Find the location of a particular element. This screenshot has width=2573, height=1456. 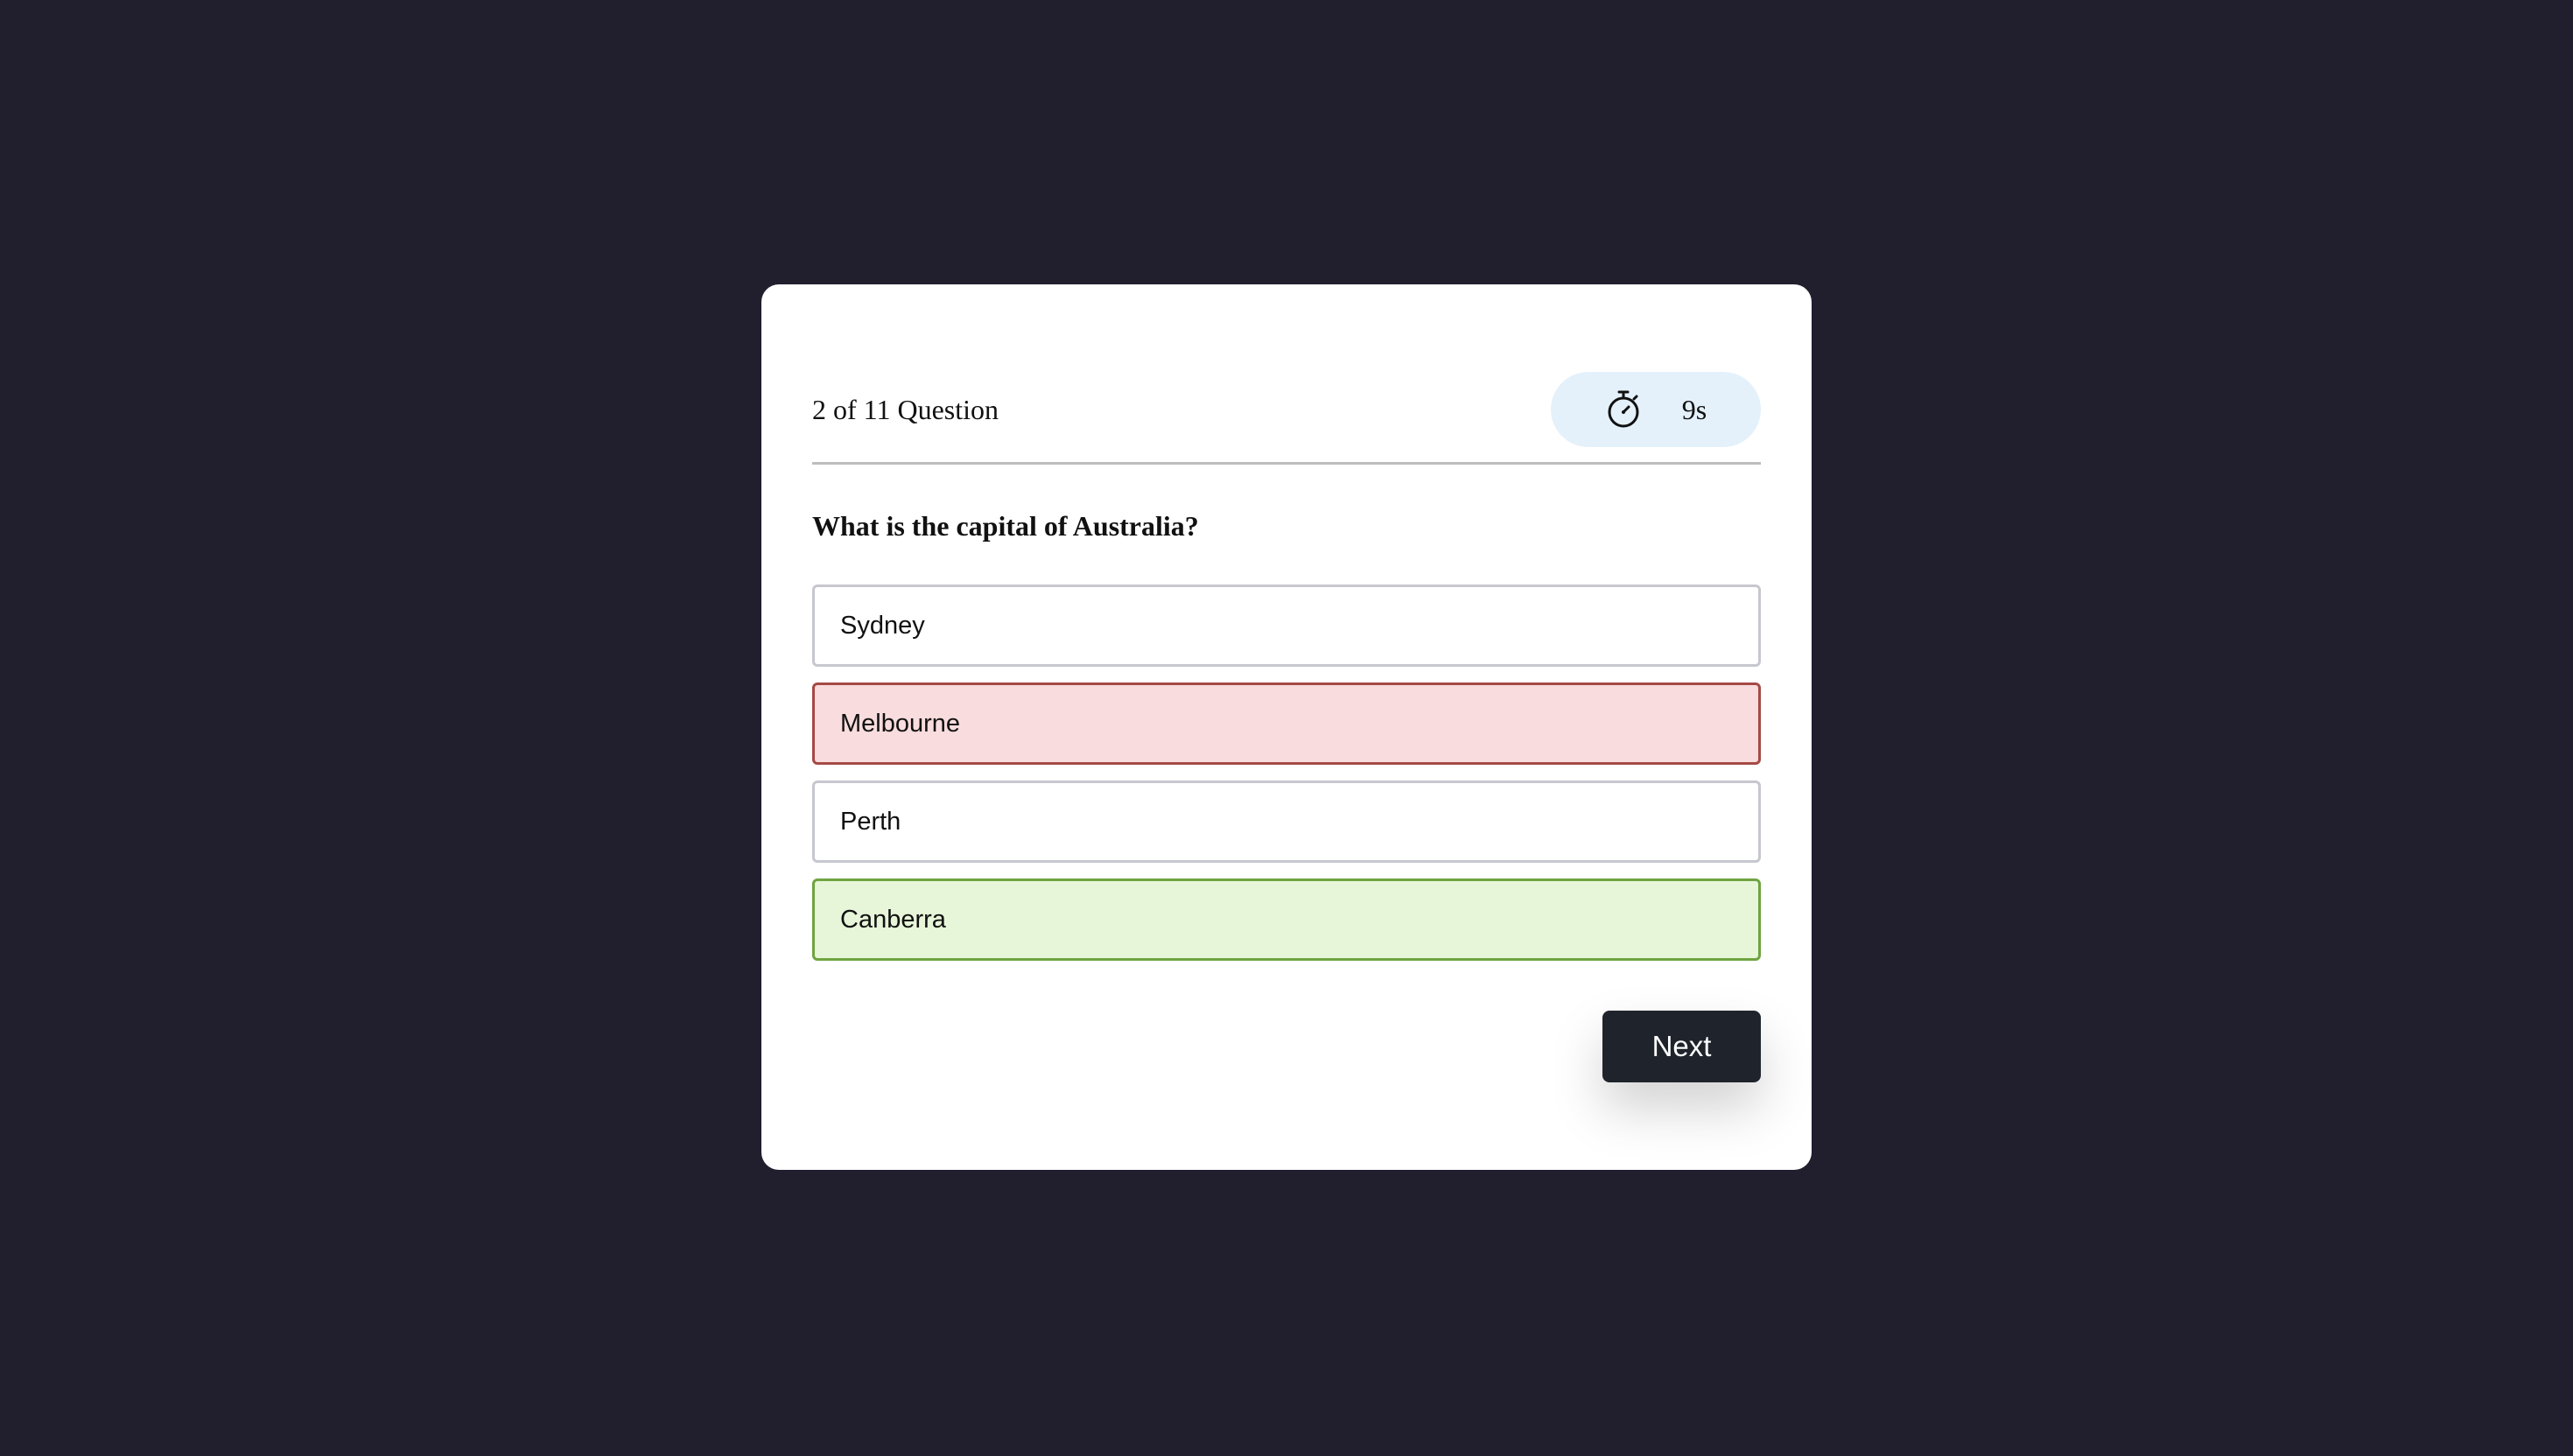

question-text: What is the capital of Australia? is located at coordinates (1005, 526).